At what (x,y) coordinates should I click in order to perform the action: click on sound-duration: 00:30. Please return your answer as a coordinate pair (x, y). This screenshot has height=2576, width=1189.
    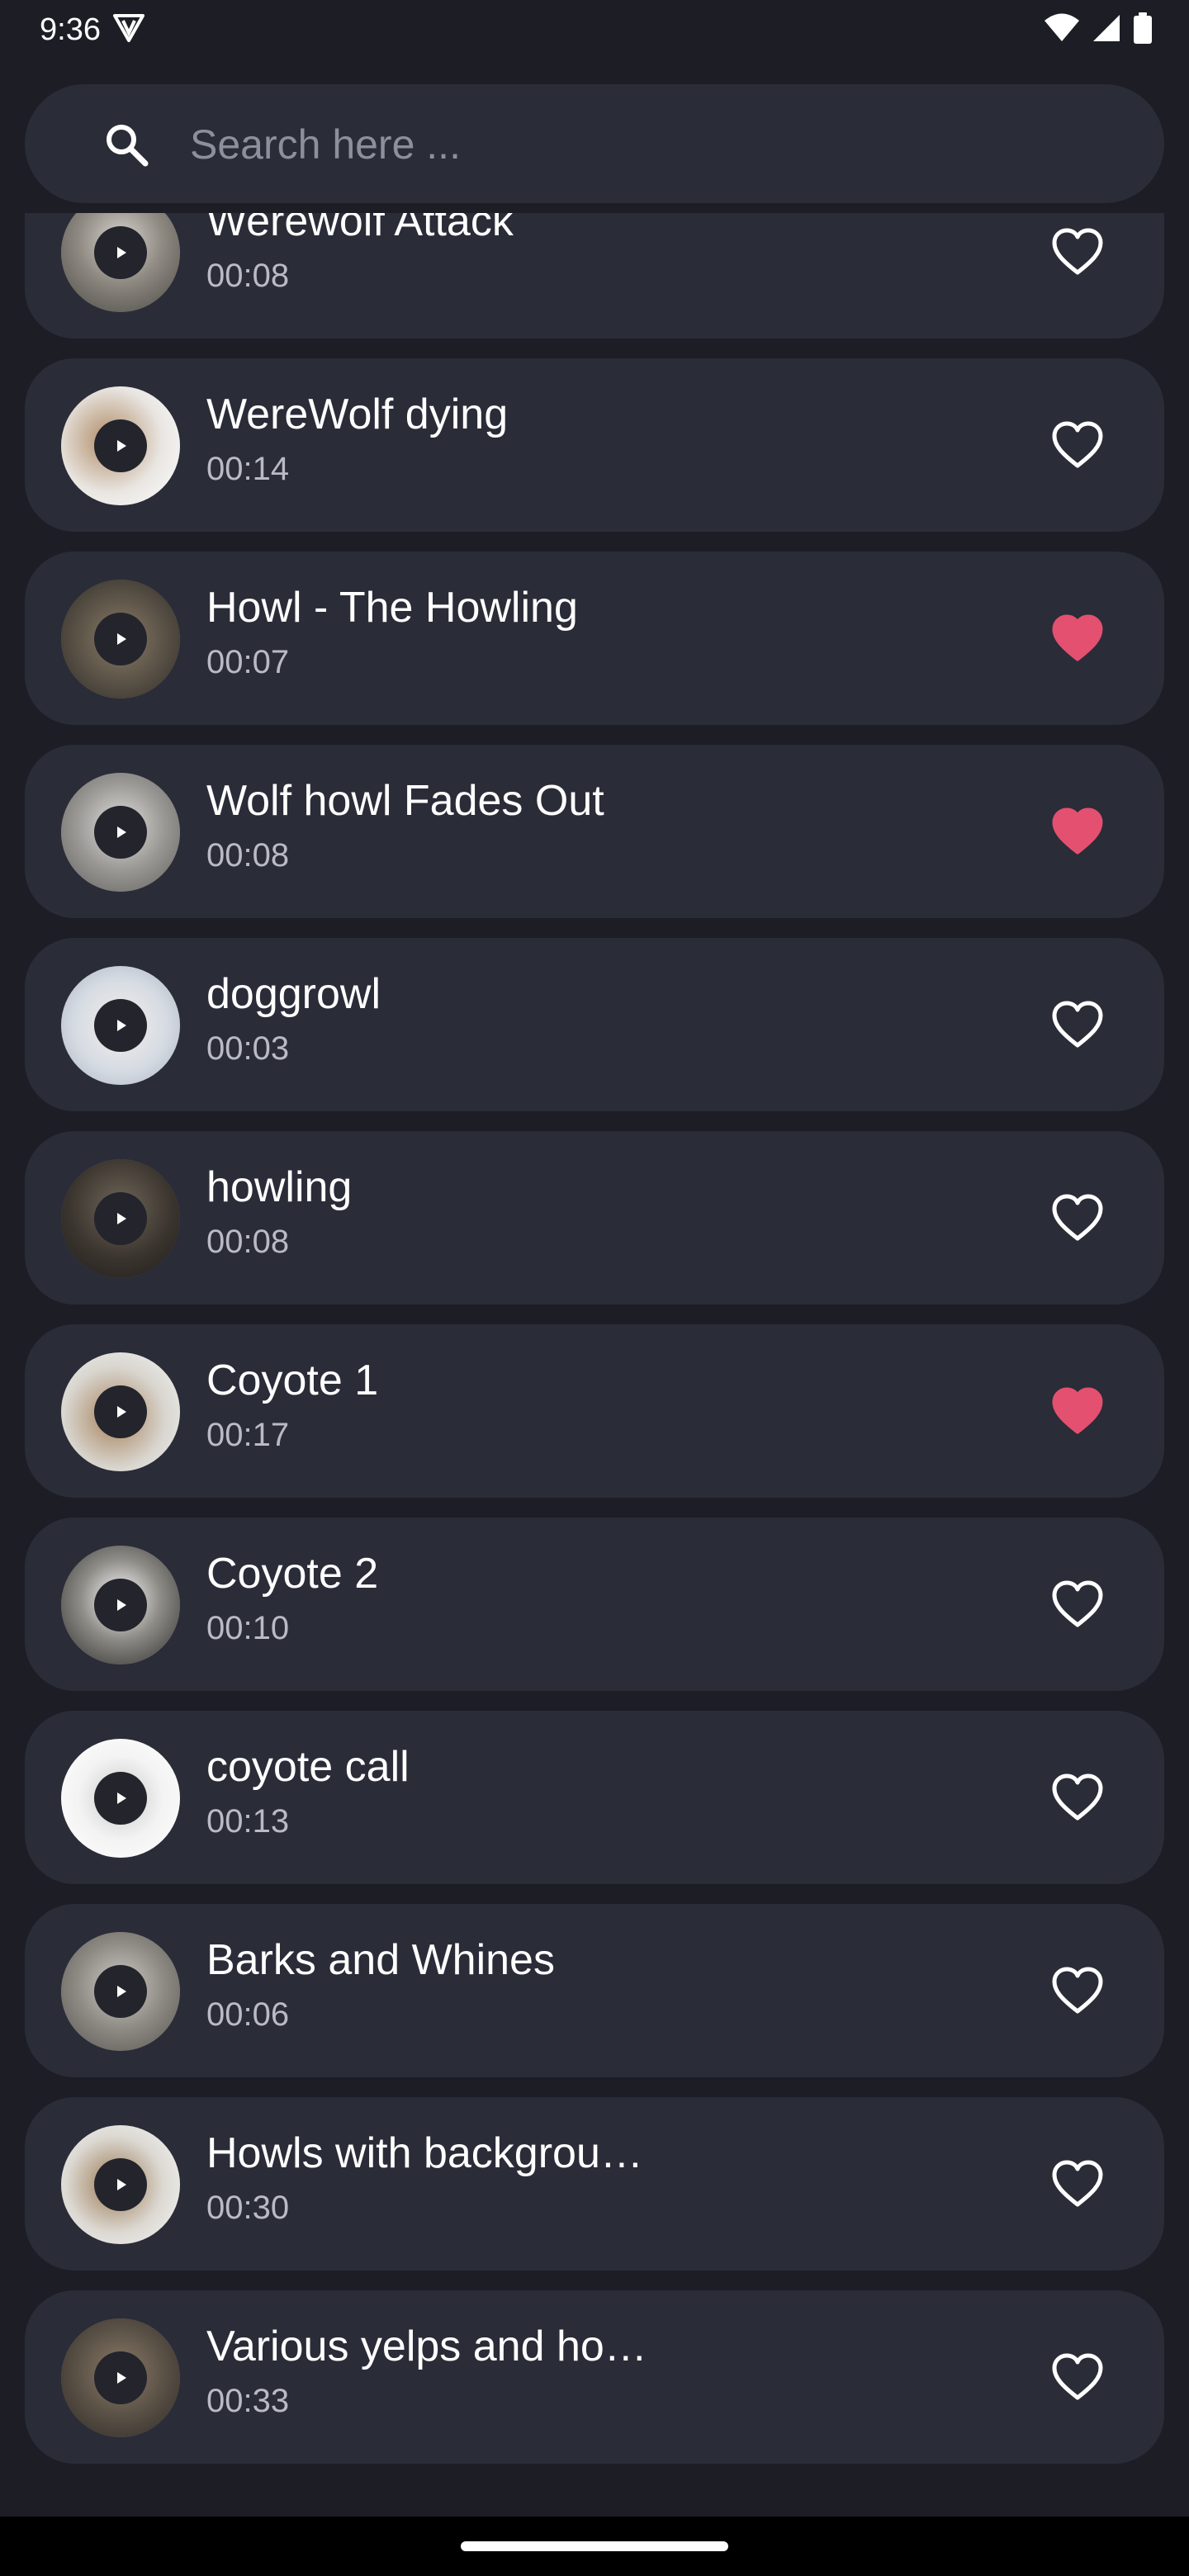
    Looking at the image, I should click on (248, 2208).